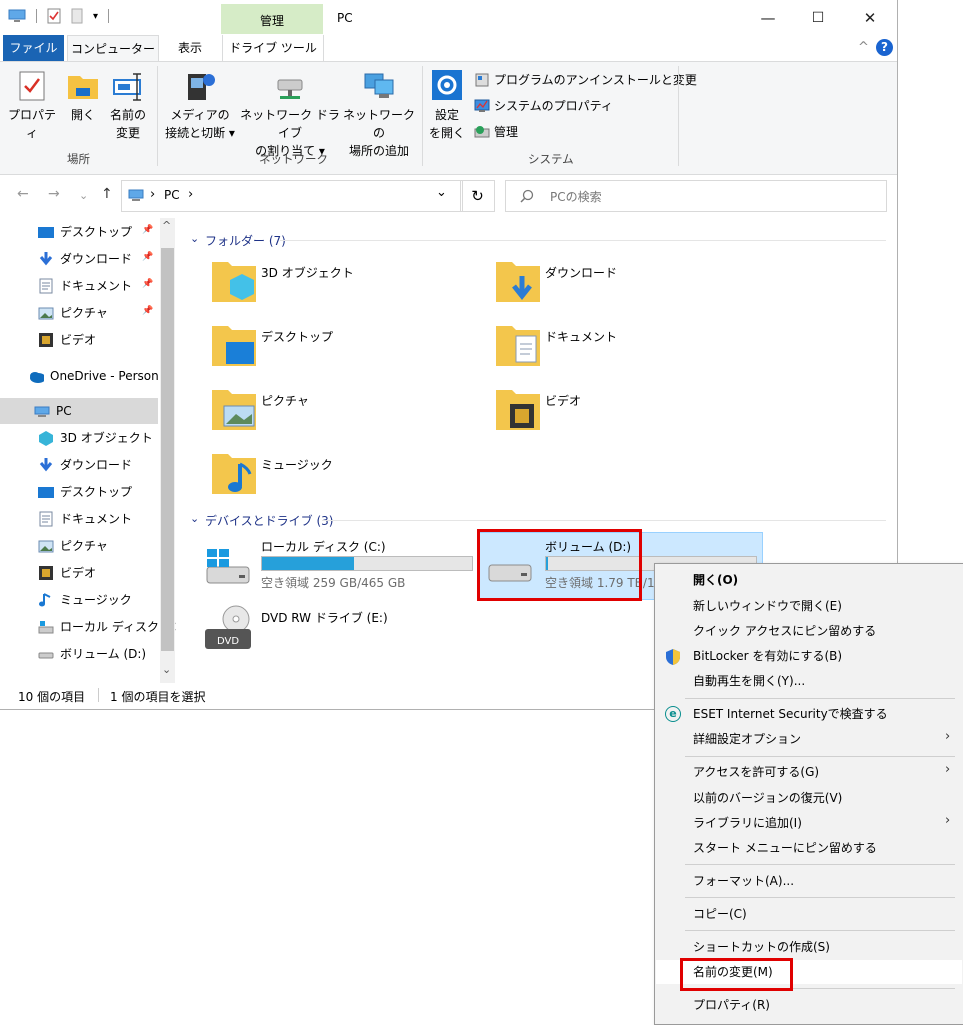 The height and width of the screenshot is (1025, 963). What do you see at coordinates (870, 18) in the screenshot?
I see `close-button: ✕` at bounding box center [870, 18].